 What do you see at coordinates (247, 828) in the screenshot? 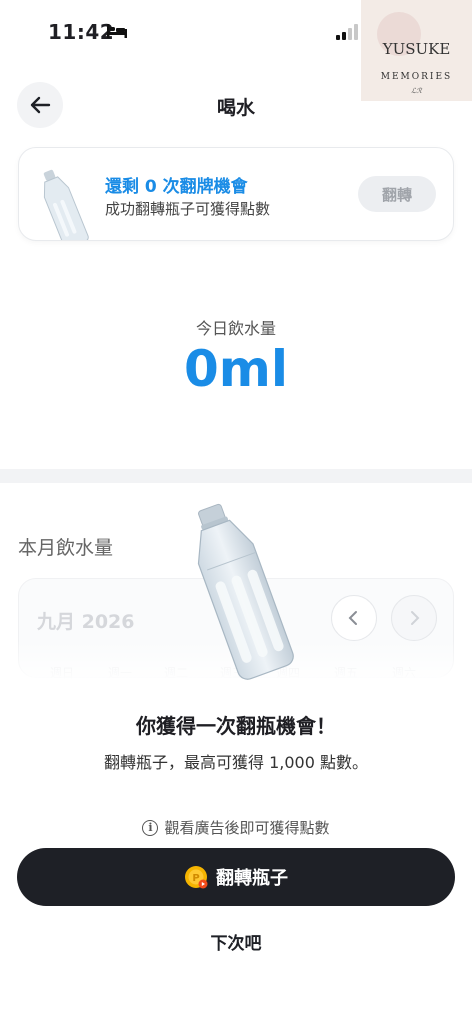
I see `ad-note-text: 觀看廣告後即可獲得點數` at bounding box center [247, 828].